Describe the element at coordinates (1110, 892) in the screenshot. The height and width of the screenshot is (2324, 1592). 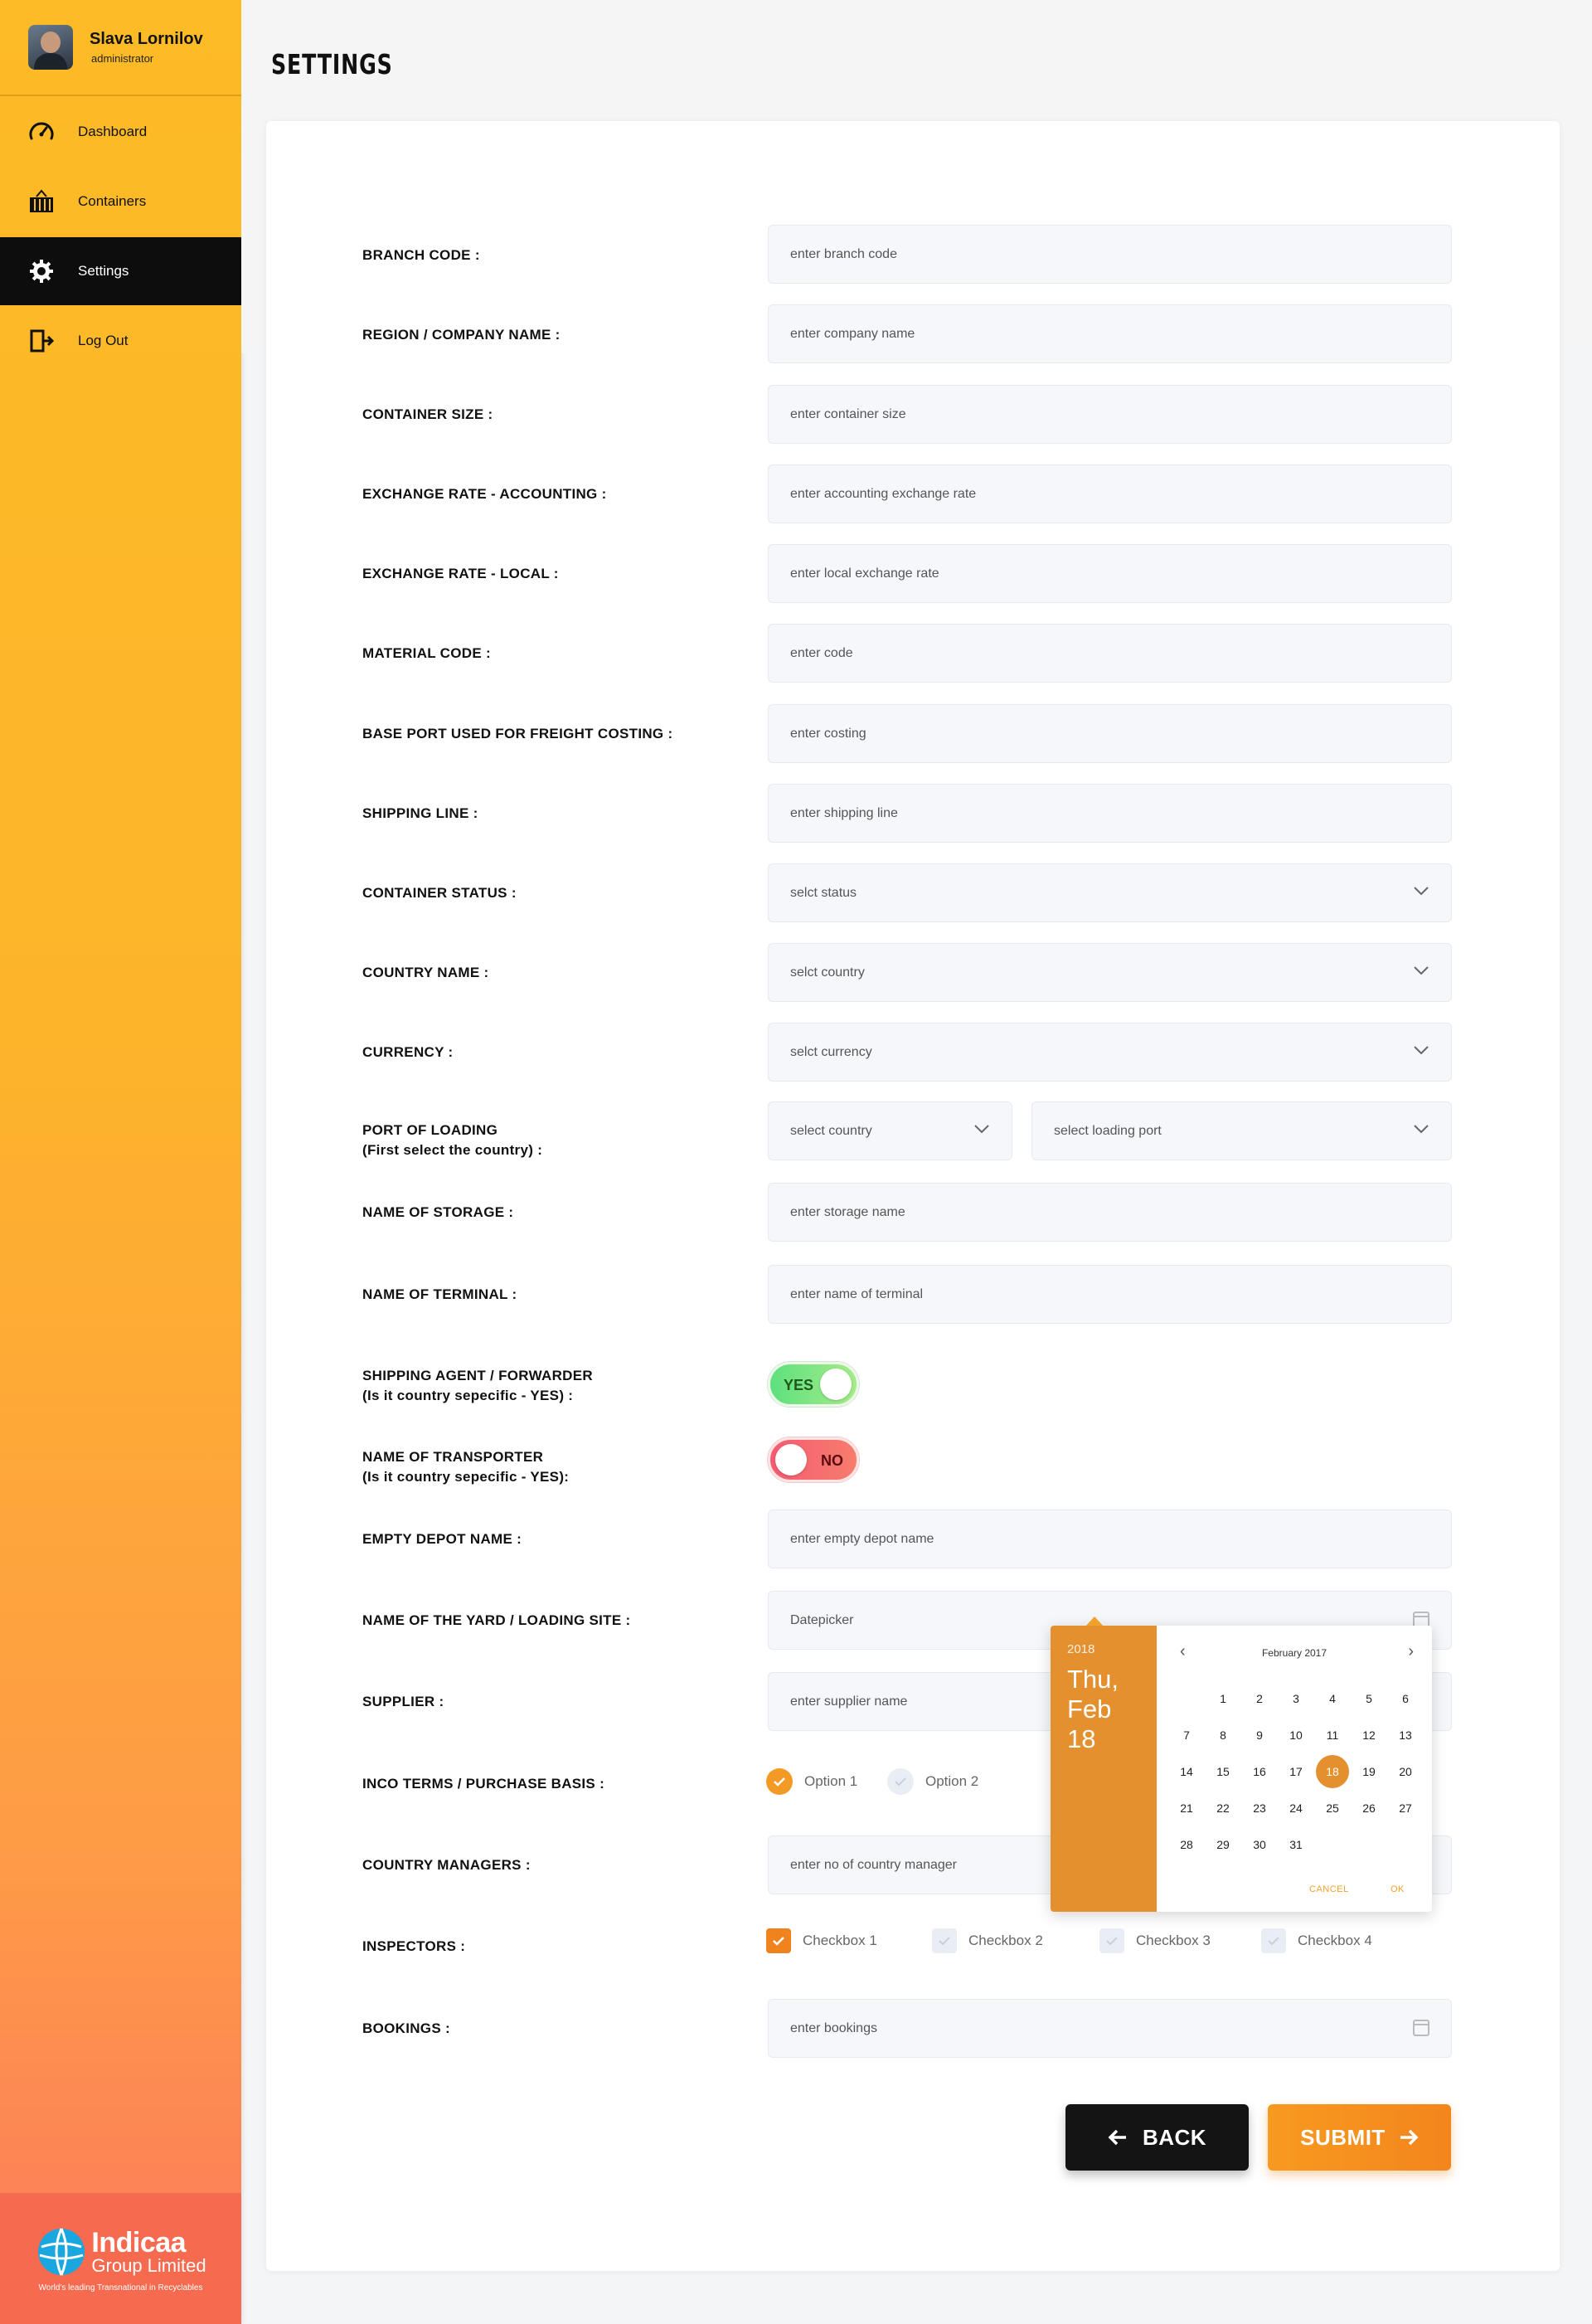
I see `container-status-select: selct status` at that location.